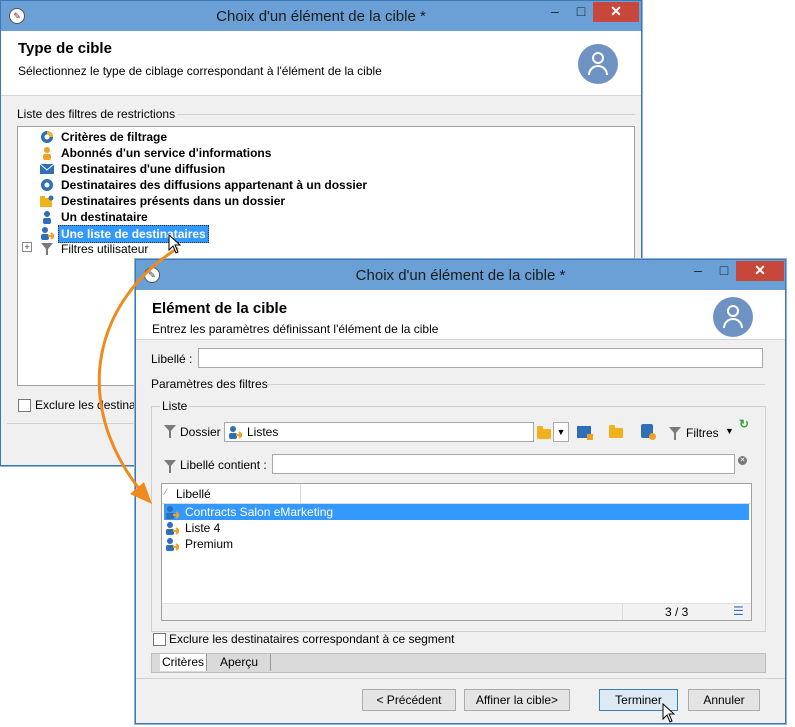 The image size is (795, 727). I want to click on filters-funnel-icon, so click(675, 433).